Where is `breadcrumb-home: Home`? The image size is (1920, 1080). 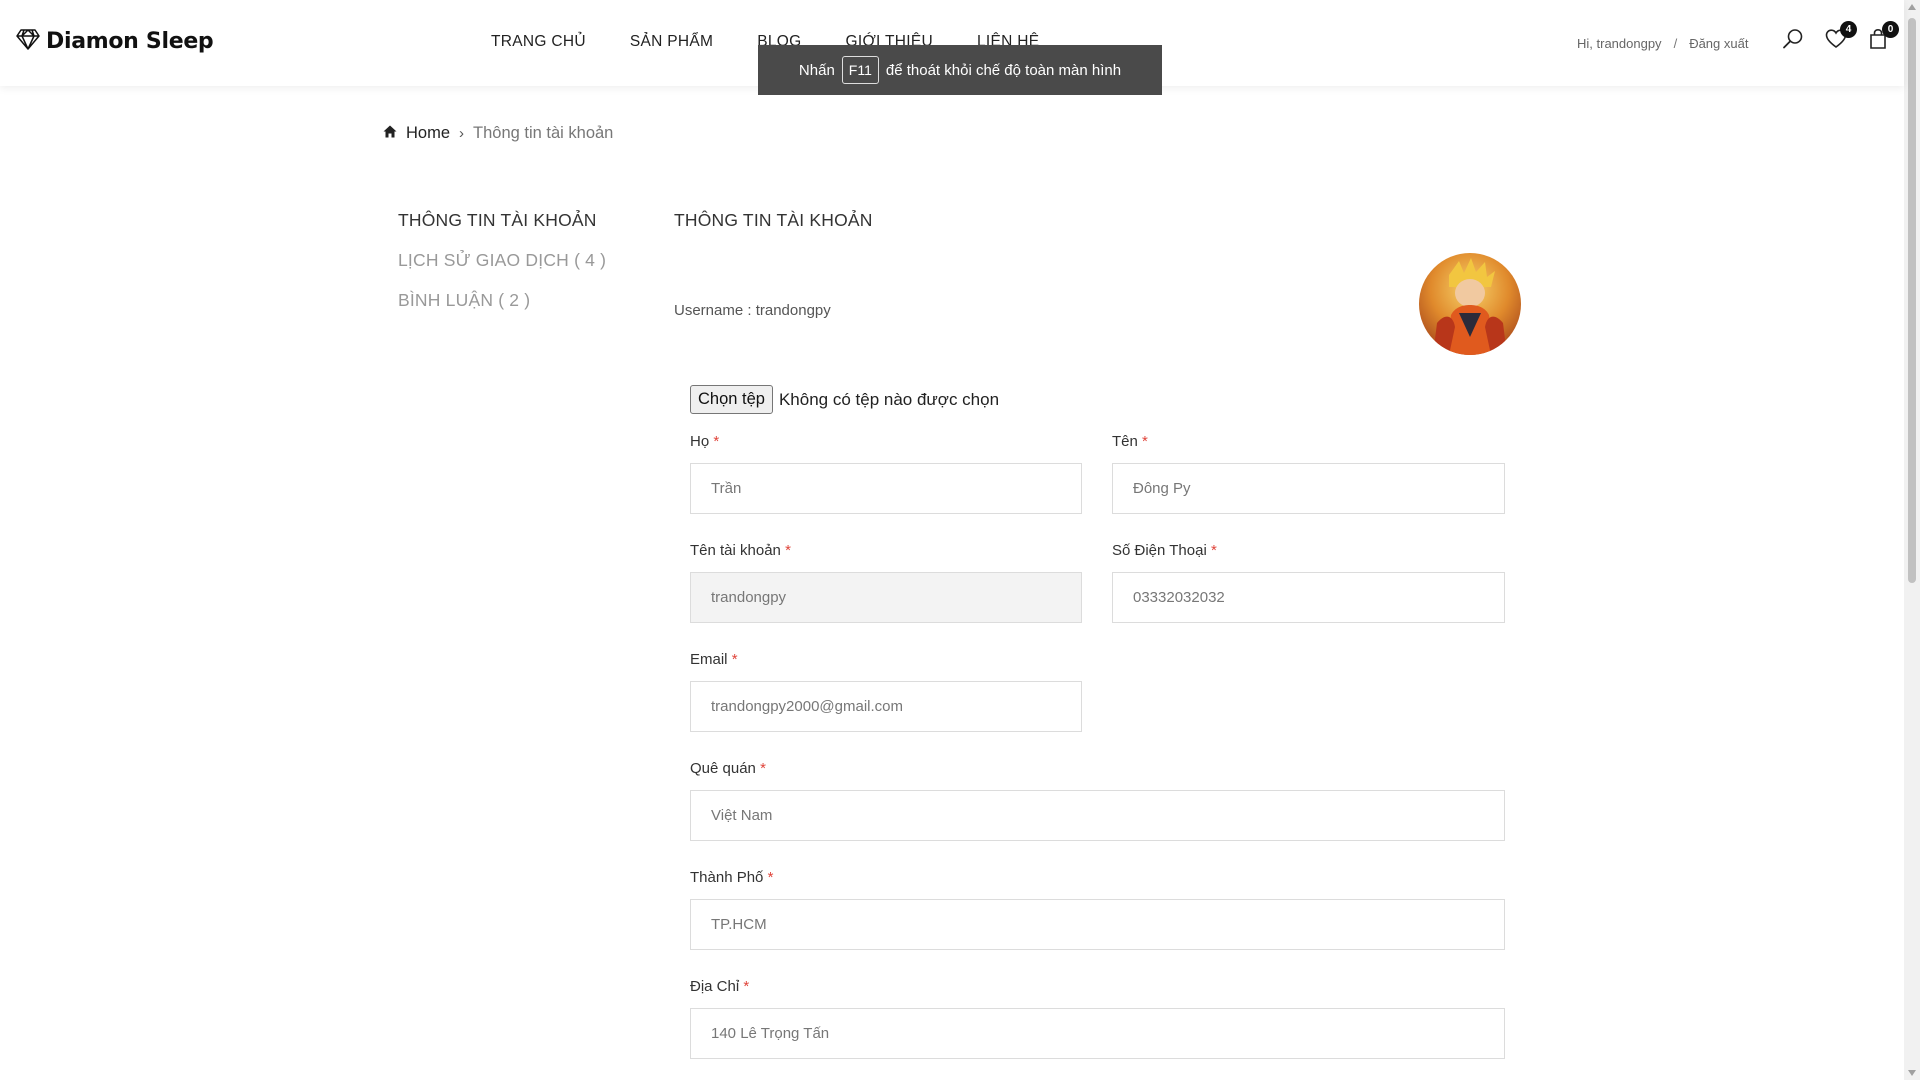
breadcrumb-home: Home is located at coordinates (416, 133).